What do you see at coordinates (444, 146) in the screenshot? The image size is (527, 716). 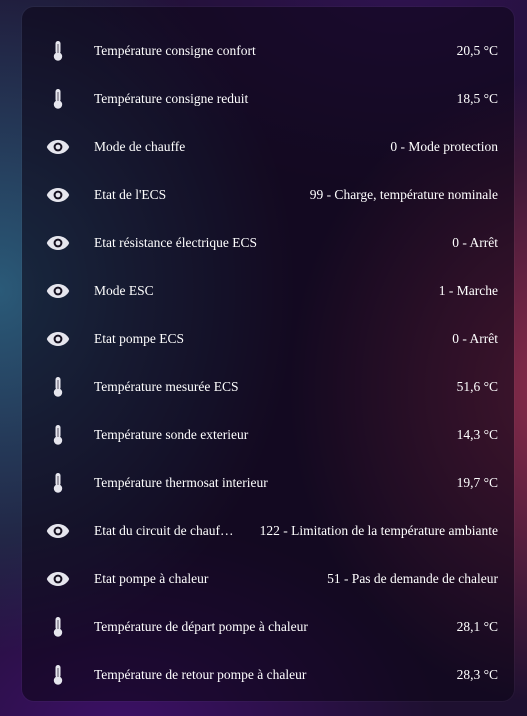 I see `entity-value: 0 - Mode protection` at bounding box center [444, 146].